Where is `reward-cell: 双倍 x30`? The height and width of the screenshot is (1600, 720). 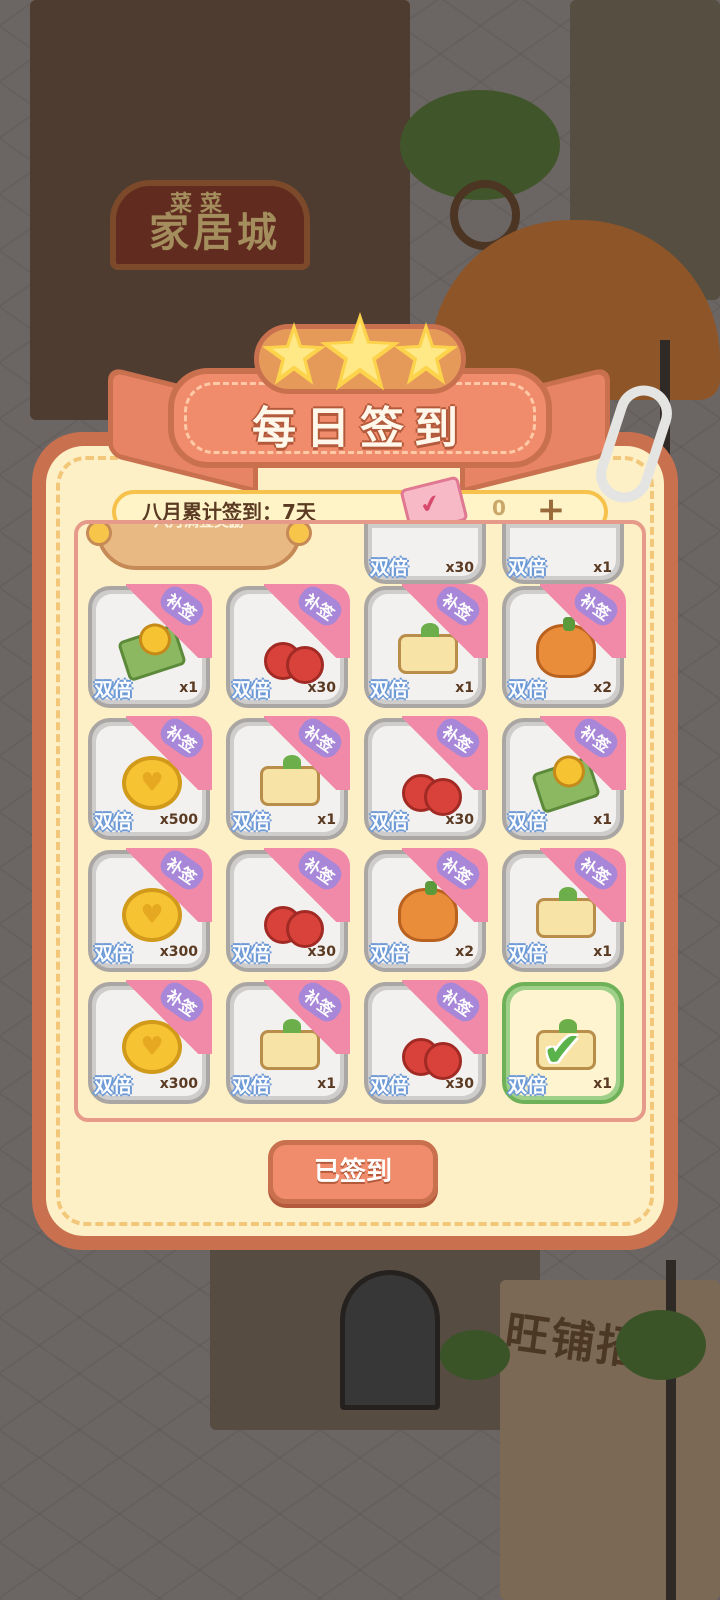
reward-cell: 双倍 x30 is located at coordinates (425, 554).